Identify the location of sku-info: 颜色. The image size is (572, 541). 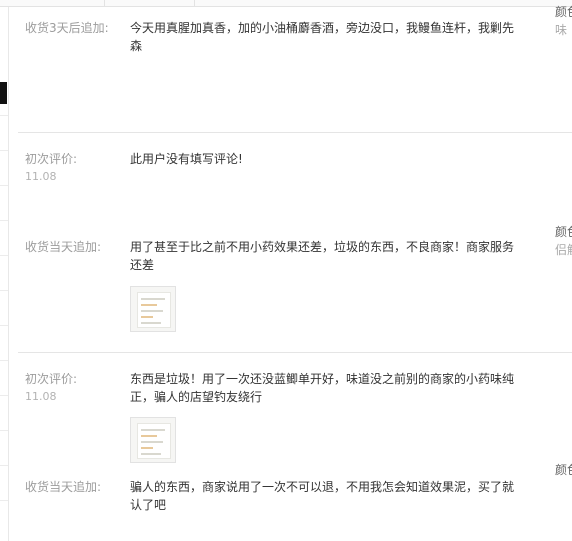
(563, 470).